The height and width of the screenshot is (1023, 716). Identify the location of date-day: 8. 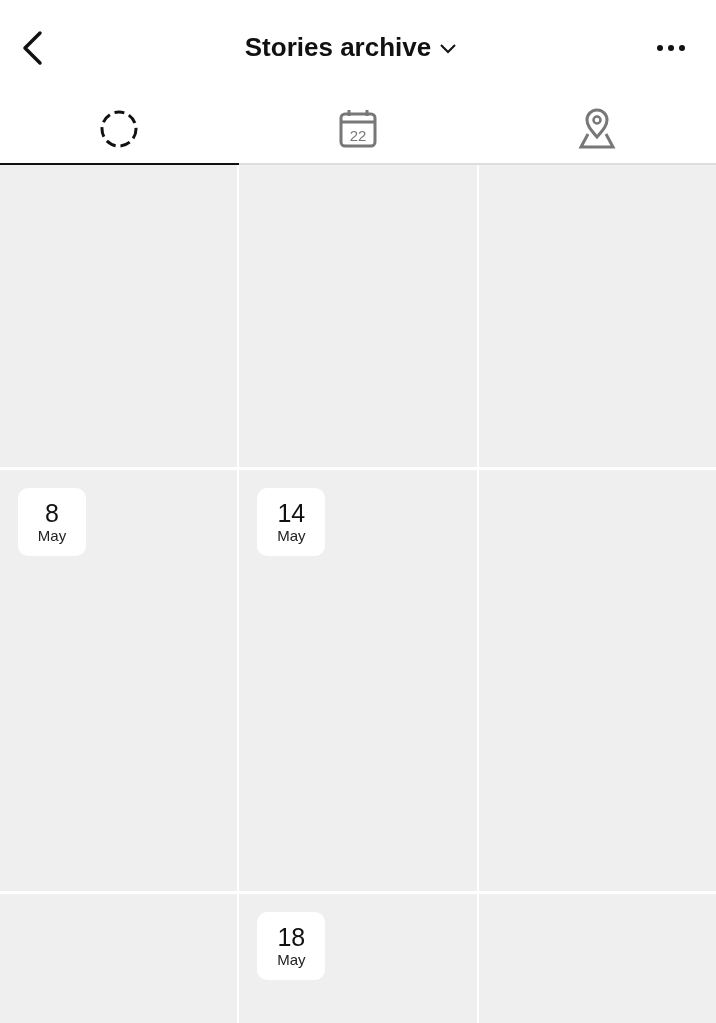
(52, 513).